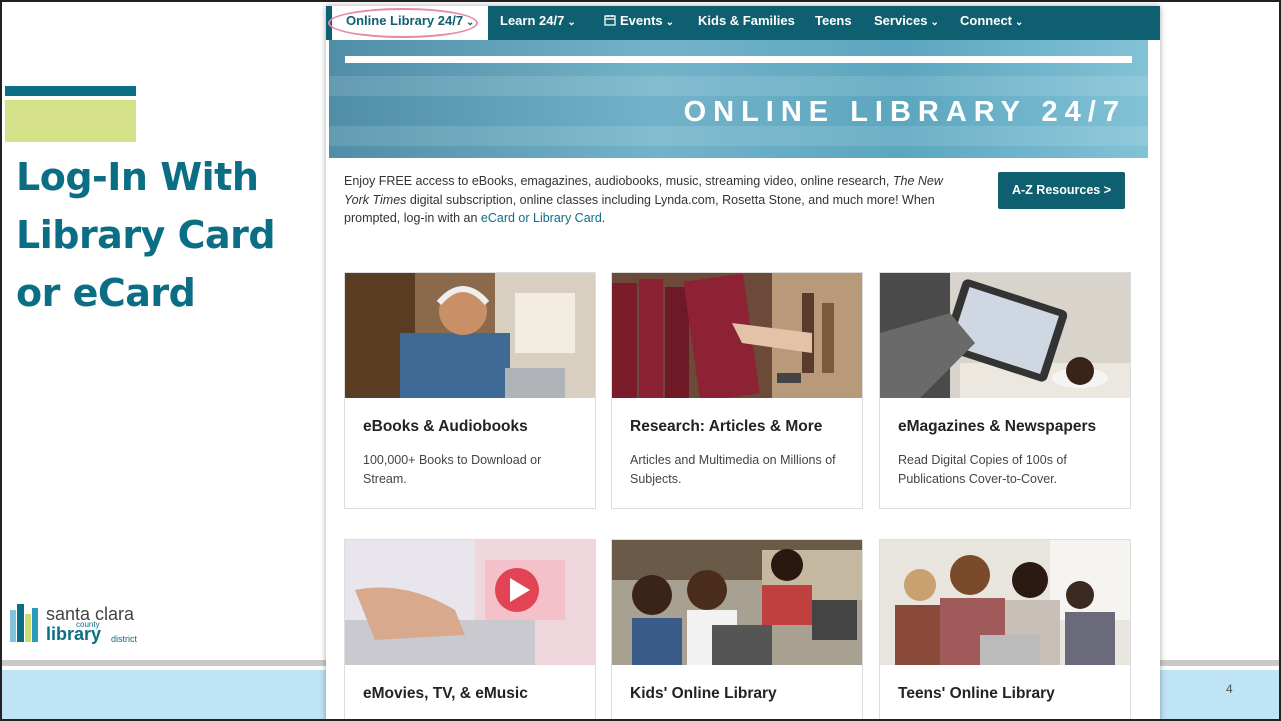 The image size is (1281, 721). I want to click on intro-part: ., so click(603, 218).